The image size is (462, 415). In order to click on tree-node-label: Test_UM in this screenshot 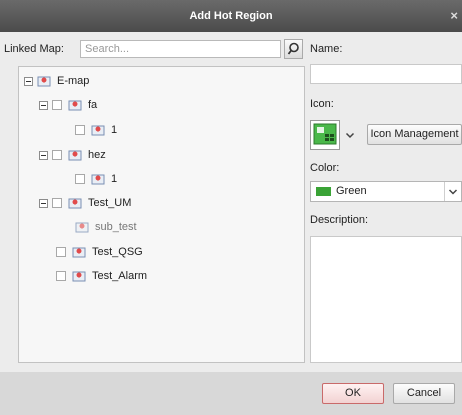, I will do `click(110, 203)`.